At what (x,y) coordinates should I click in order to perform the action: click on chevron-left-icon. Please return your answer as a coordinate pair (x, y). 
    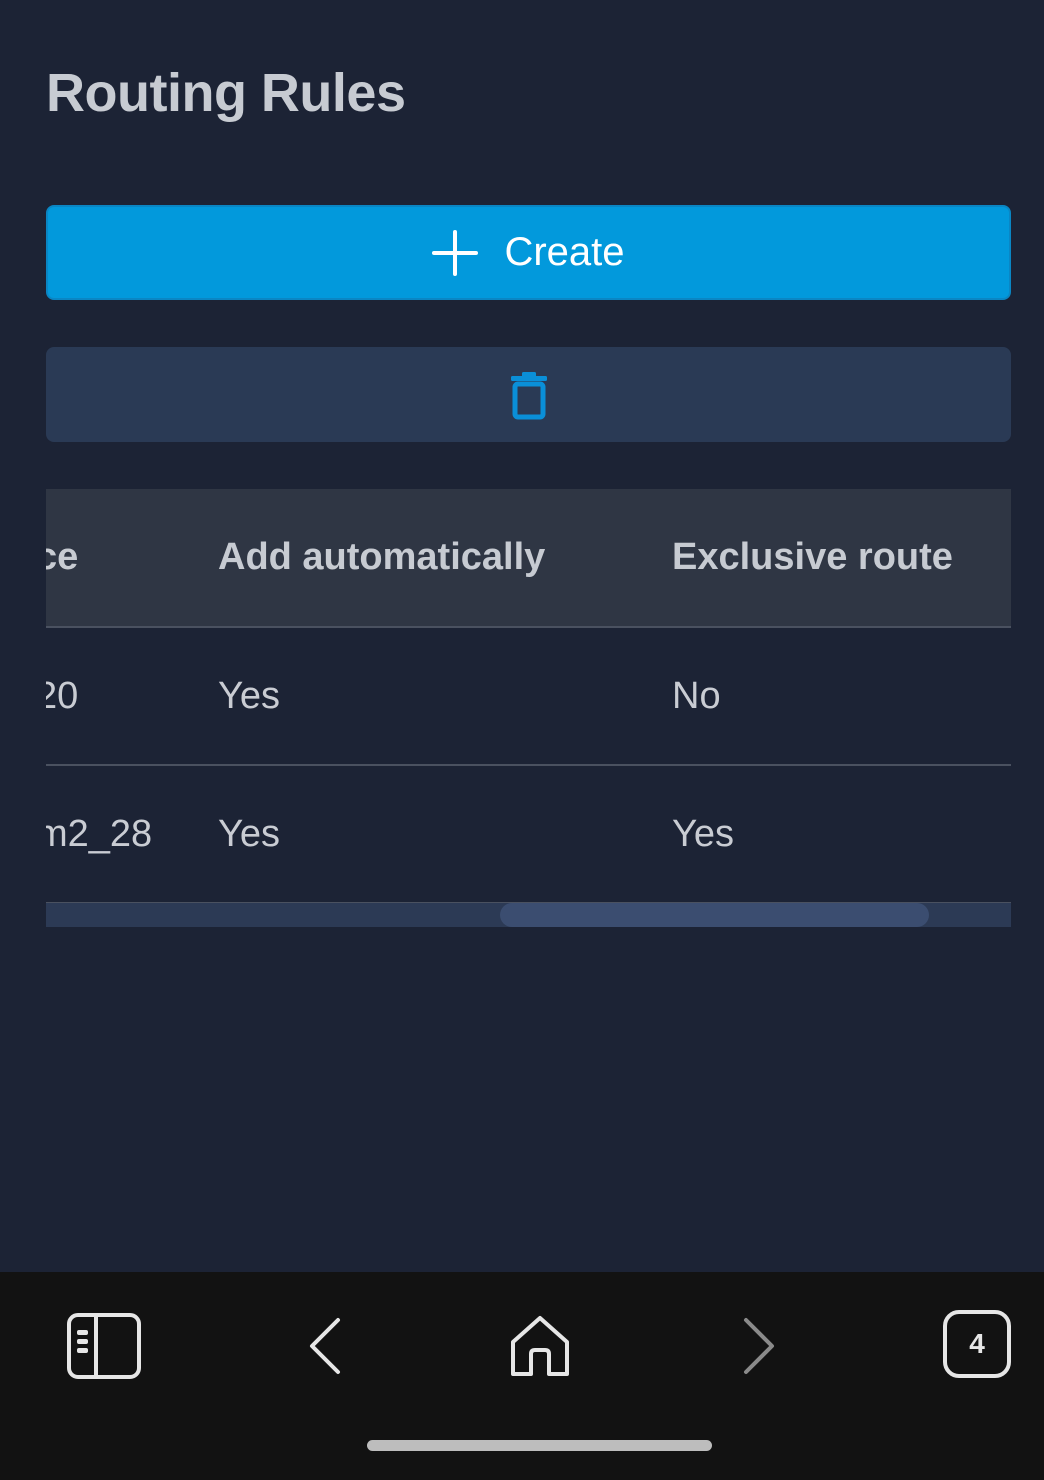
    Looking at the image, I should click on (324, 1346).